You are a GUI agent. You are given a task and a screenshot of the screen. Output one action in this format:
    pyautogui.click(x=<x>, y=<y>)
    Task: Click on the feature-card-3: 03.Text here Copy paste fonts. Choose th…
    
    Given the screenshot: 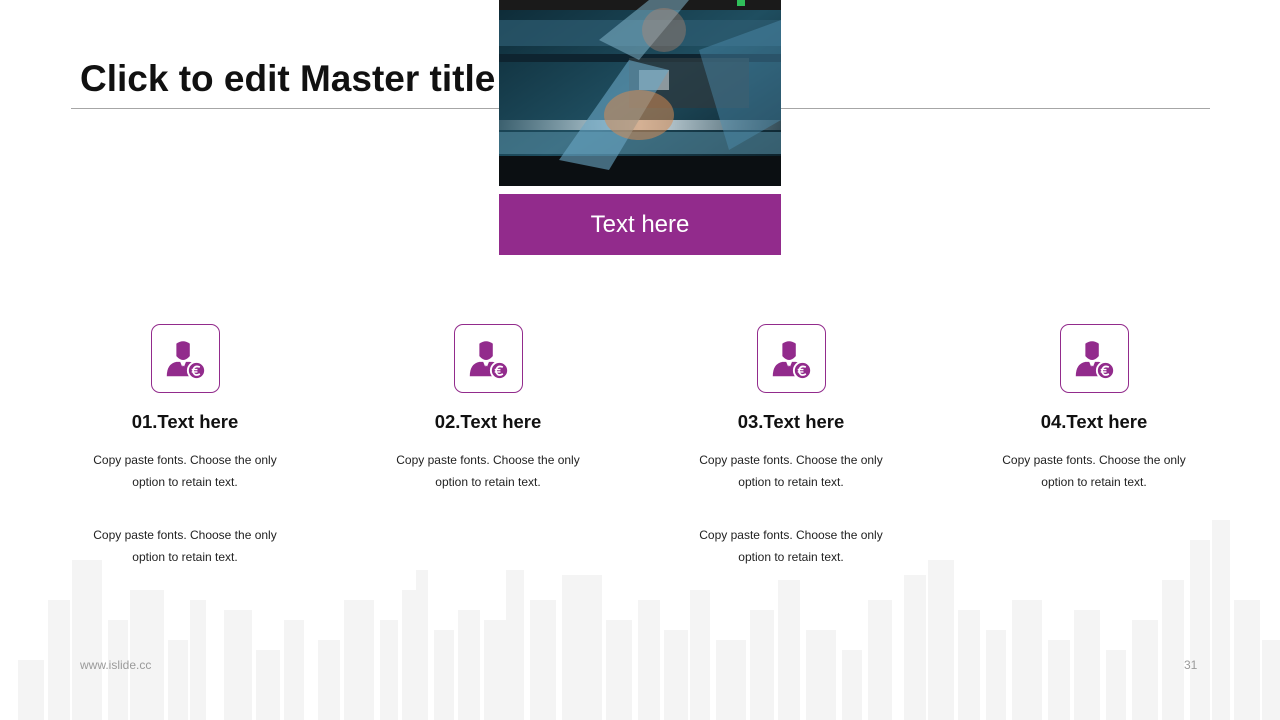 What is the action you would take?
    pyautogui.click(x=791, y=446)
    